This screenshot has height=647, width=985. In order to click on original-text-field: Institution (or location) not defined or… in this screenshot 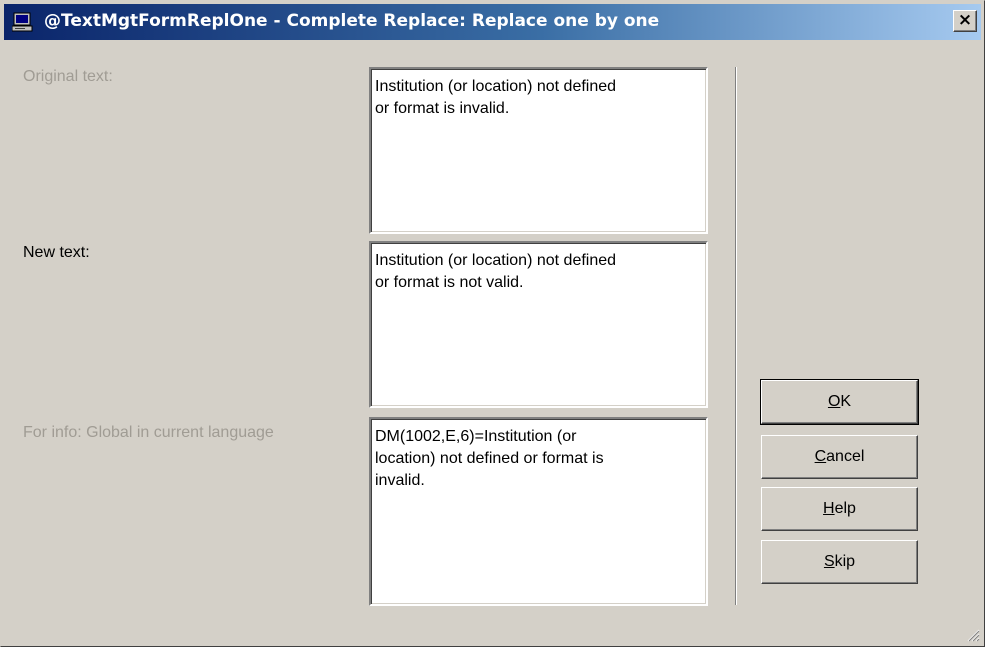, I will do `click(538, 150)`.